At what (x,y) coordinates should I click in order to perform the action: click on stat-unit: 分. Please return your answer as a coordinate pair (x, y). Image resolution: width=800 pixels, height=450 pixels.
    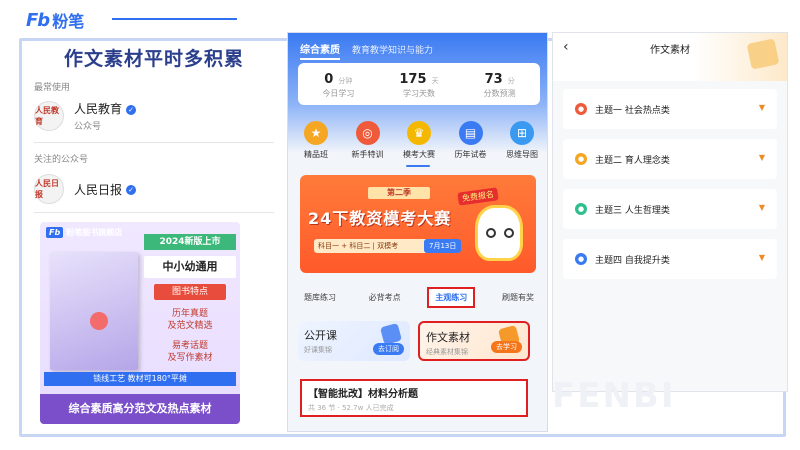
    Looking at the image, I should click on (511, 81).